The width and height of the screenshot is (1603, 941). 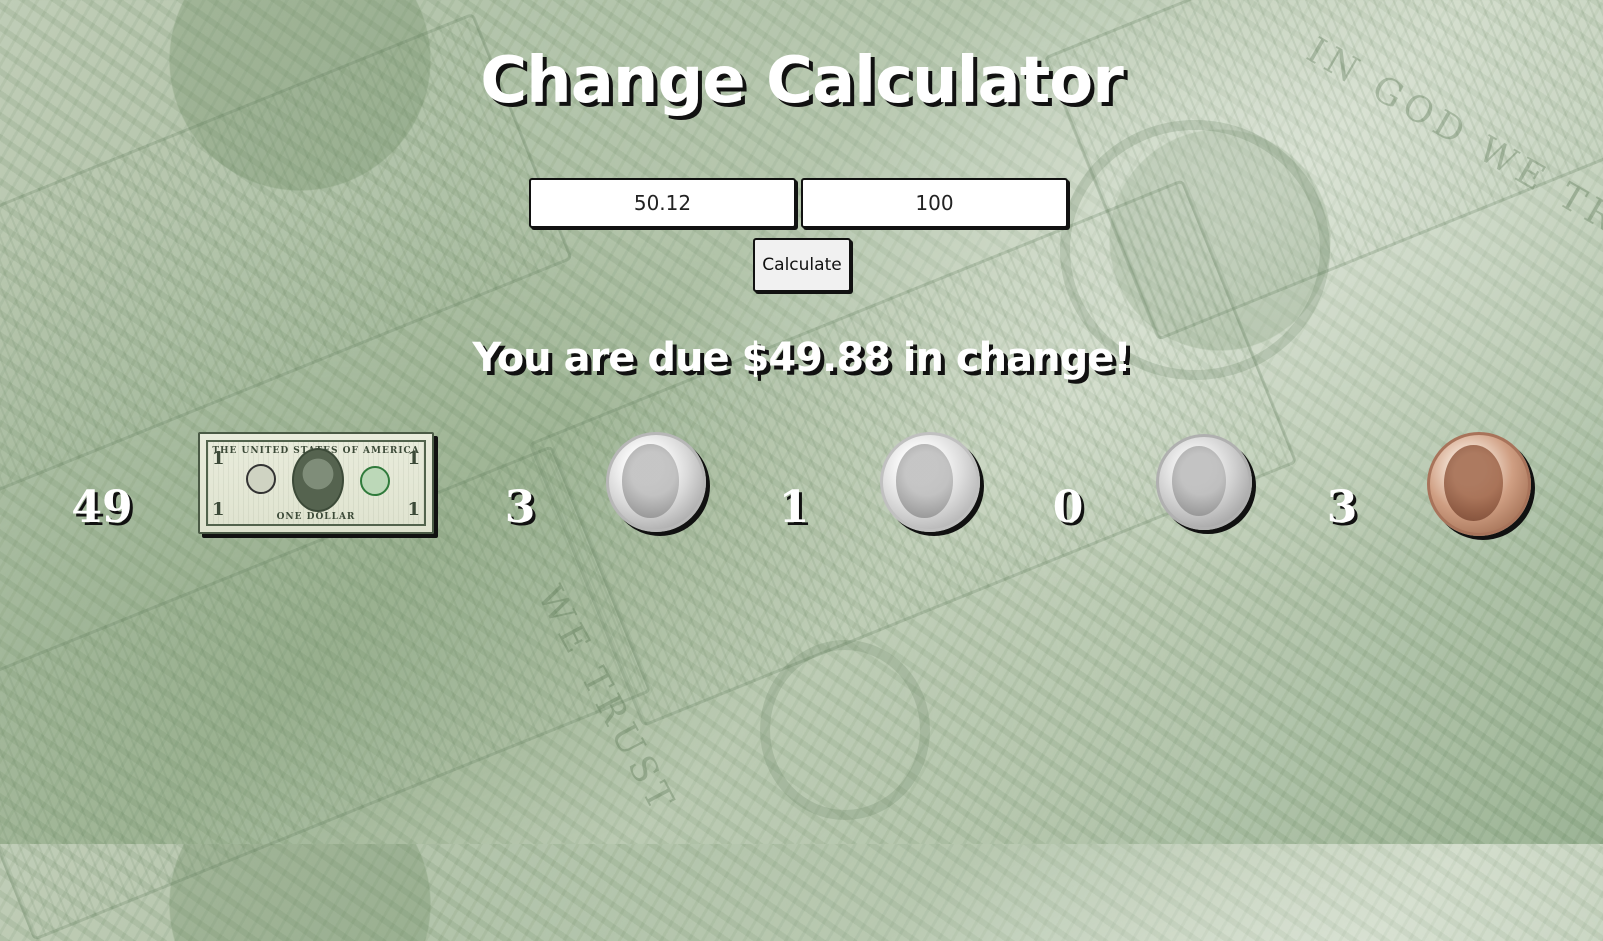 I want to click on penny-count: 3, so click(x=1342, y=507).